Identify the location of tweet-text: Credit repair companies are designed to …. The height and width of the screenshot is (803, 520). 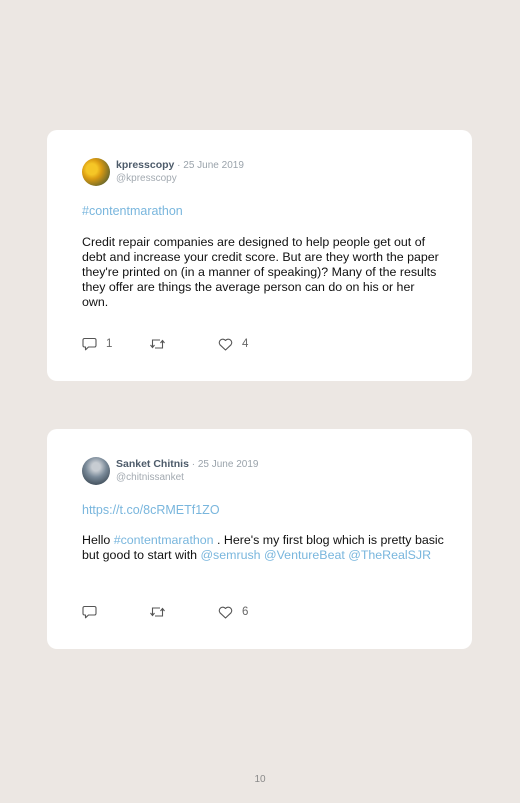
(260, 272).